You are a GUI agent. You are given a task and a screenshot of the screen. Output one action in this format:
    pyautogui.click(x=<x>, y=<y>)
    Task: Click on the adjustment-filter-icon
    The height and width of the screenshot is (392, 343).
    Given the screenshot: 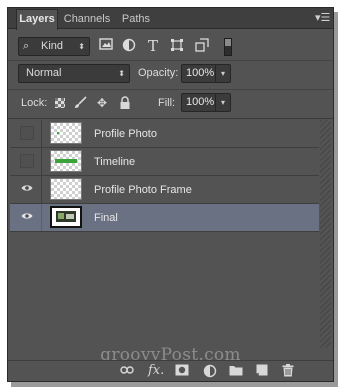 What is the action you would take?
    pyautogui.click(x=129, y=46)
    